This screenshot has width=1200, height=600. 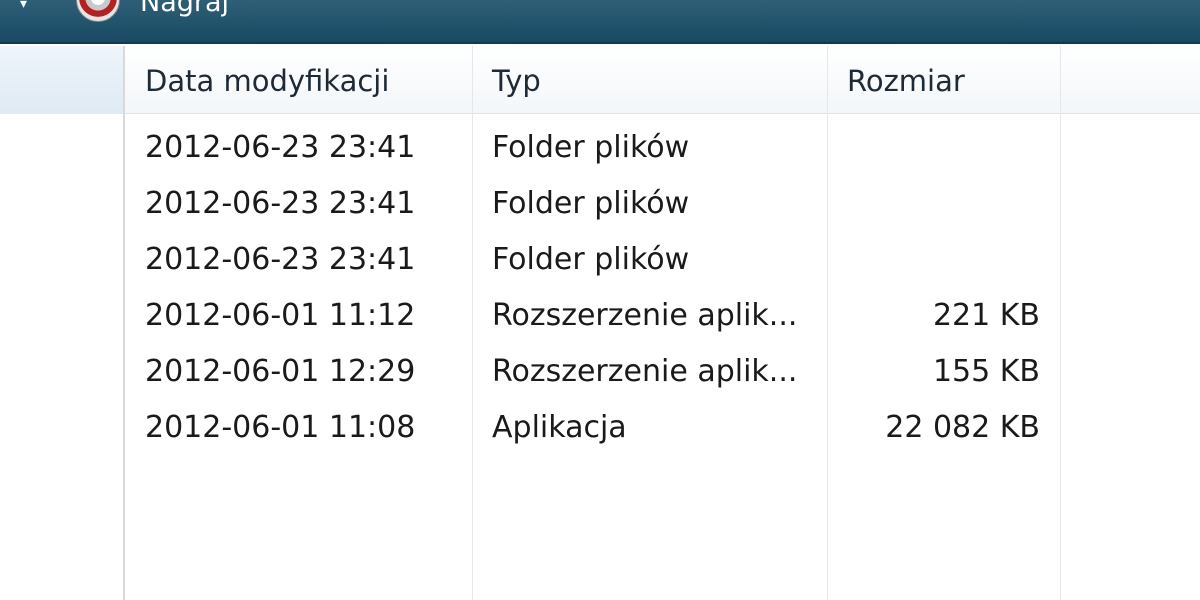 I want to click on file-size: 221 KB, so click(x=986, y=315).